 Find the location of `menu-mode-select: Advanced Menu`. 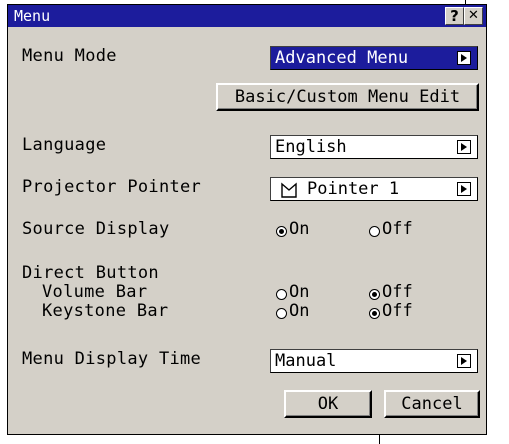

menu-mode-select: Advanced Menu is located at coordinates (374, 58).